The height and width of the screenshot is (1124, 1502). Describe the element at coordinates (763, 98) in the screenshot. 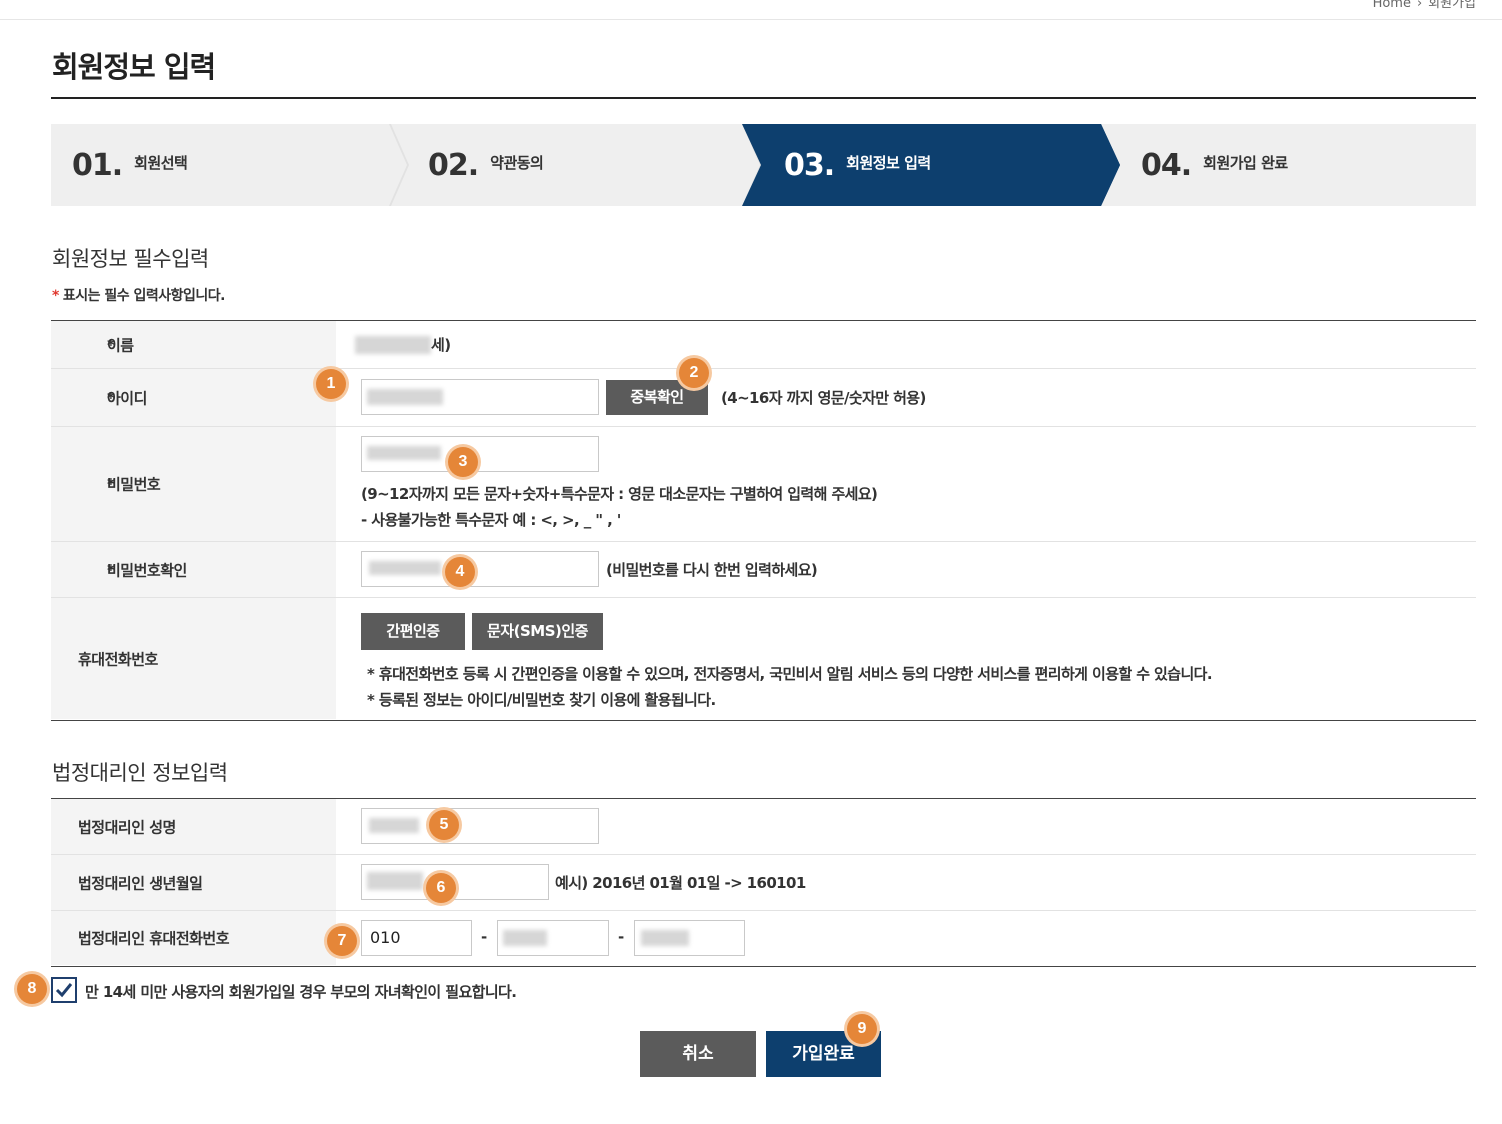

I see `title-divider` at that location.